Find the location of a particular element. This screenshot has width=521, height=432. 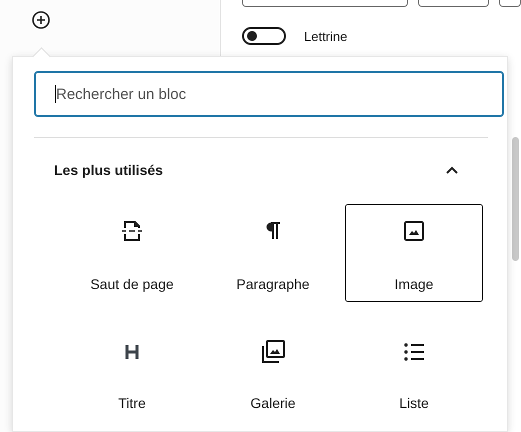

collapse-chevron-icon is located at coordinates (452, 170).